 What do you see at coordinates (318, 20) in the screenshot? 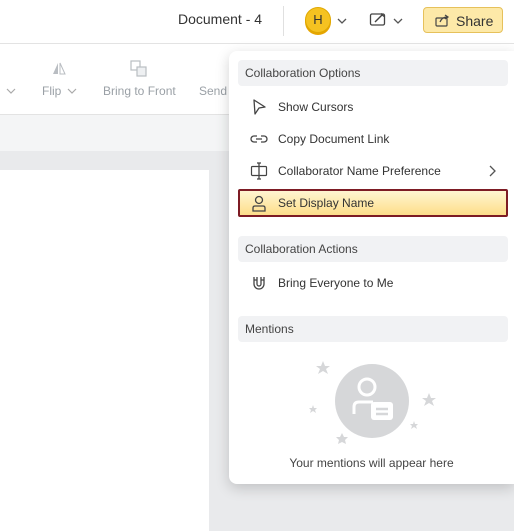
I see `avatar: H` at bounding box center [318, 20].